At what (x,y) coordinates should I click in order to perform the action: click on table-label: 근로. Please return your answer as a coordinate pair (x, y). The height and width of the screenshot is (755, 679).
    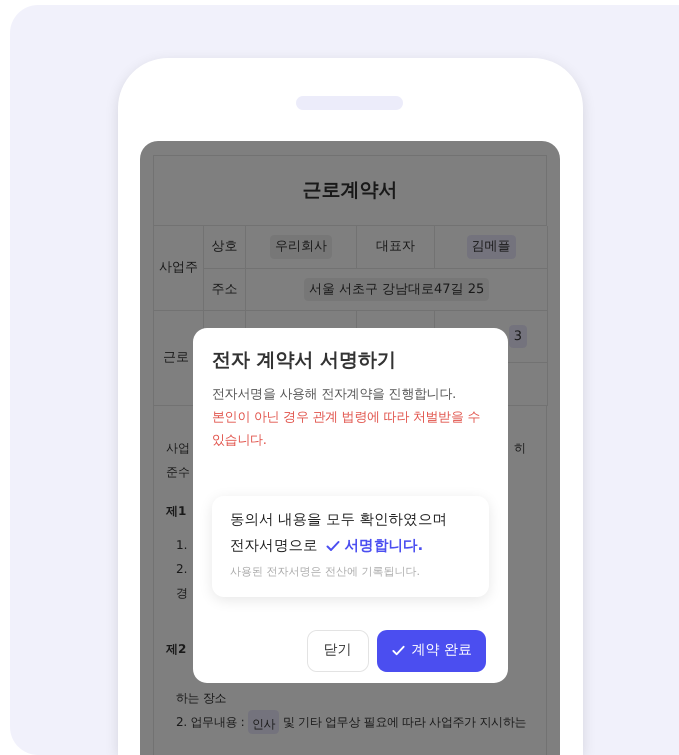
    Looking at the image, I should click on (176, 358).